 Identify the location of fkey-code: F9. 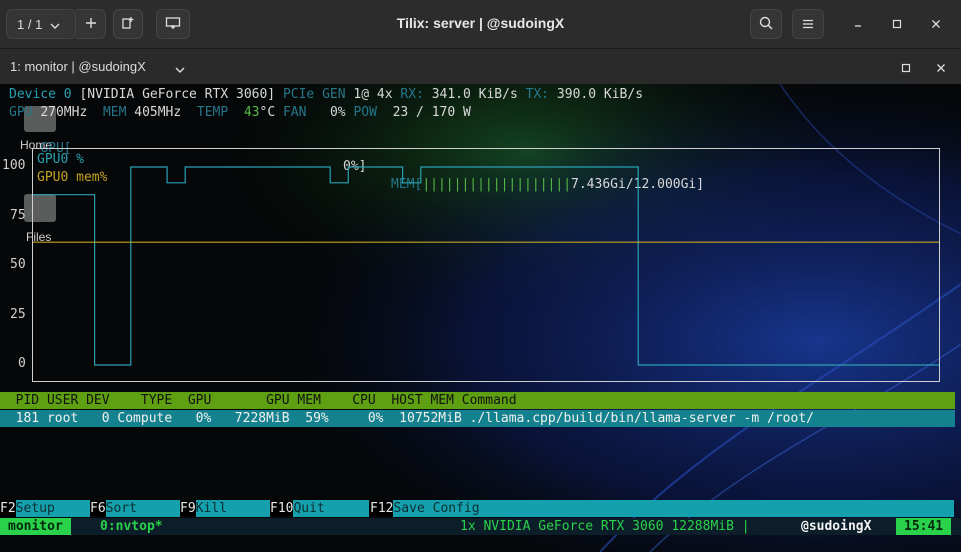
(188, 508).